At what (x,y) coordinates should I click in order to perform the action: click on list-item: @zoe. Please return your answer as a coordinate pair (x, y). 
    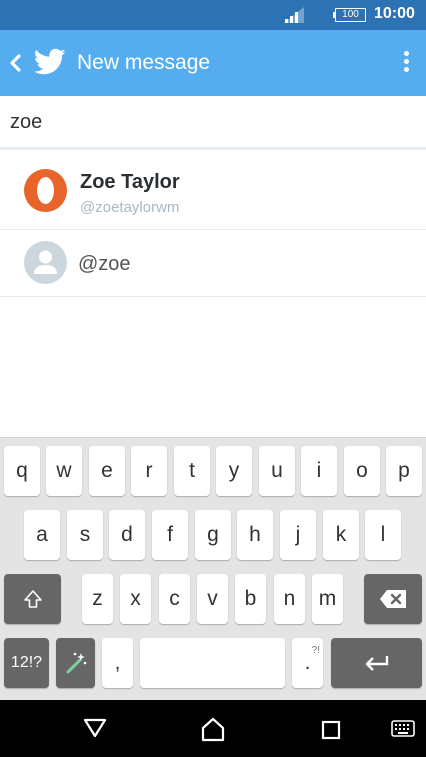
    Looking at the image, I should click on (213, 263).